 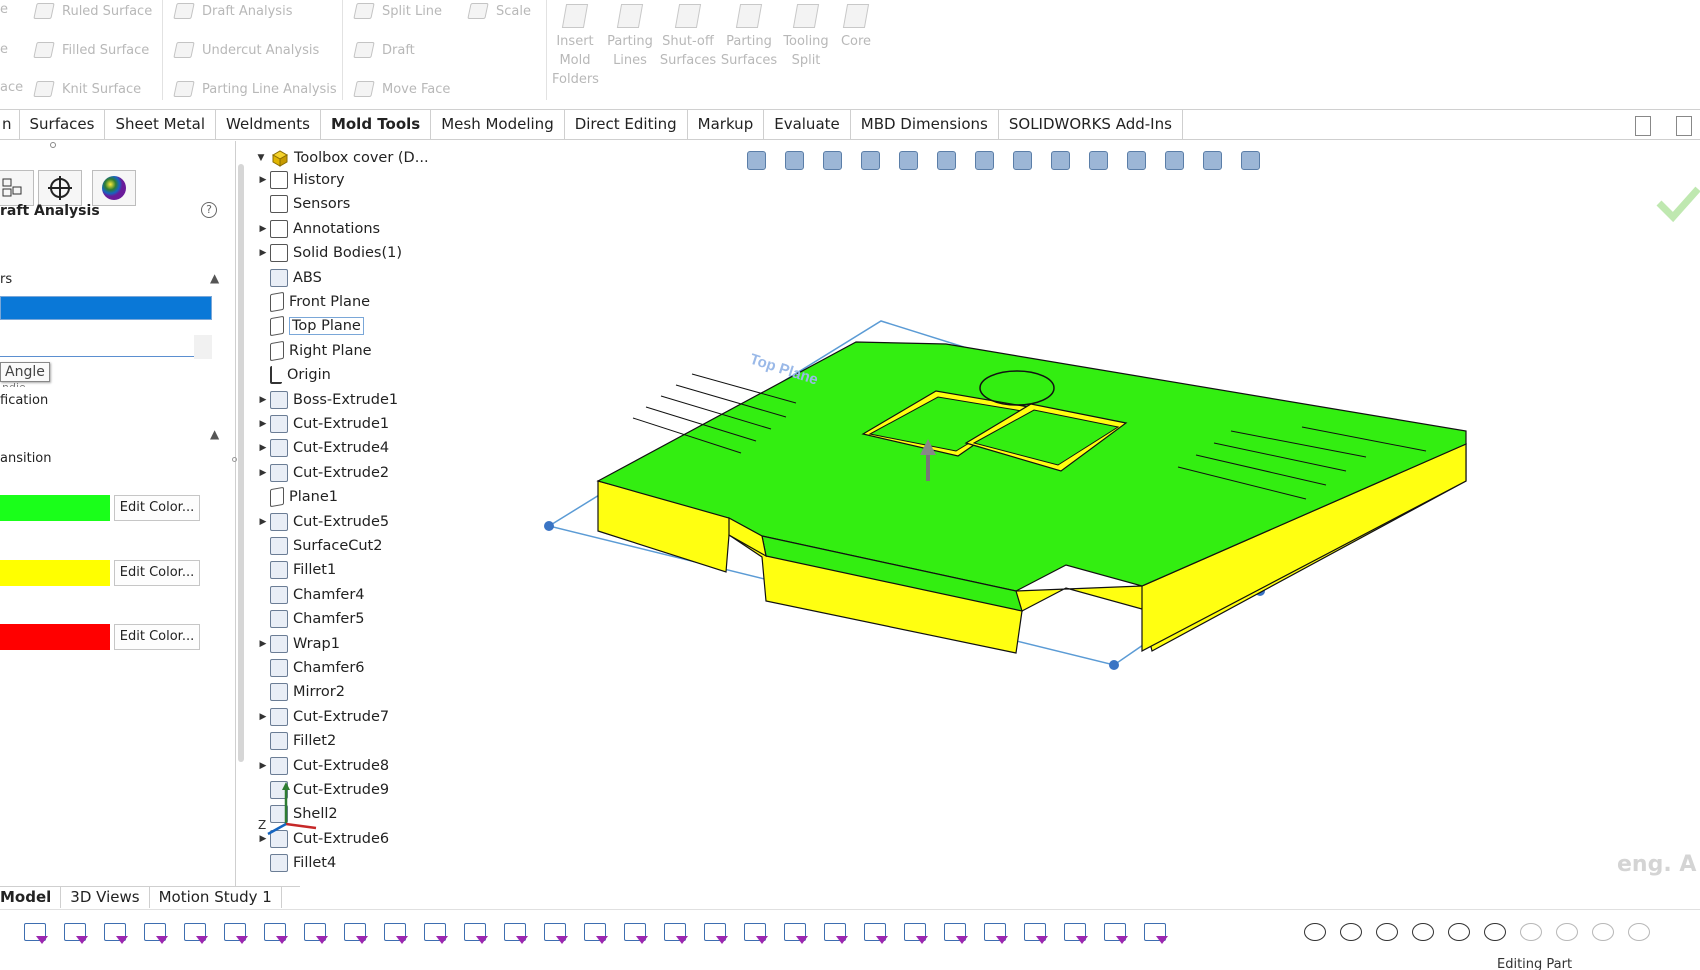 I want to click on filter-edges-icon, so click(x=155, y=933).